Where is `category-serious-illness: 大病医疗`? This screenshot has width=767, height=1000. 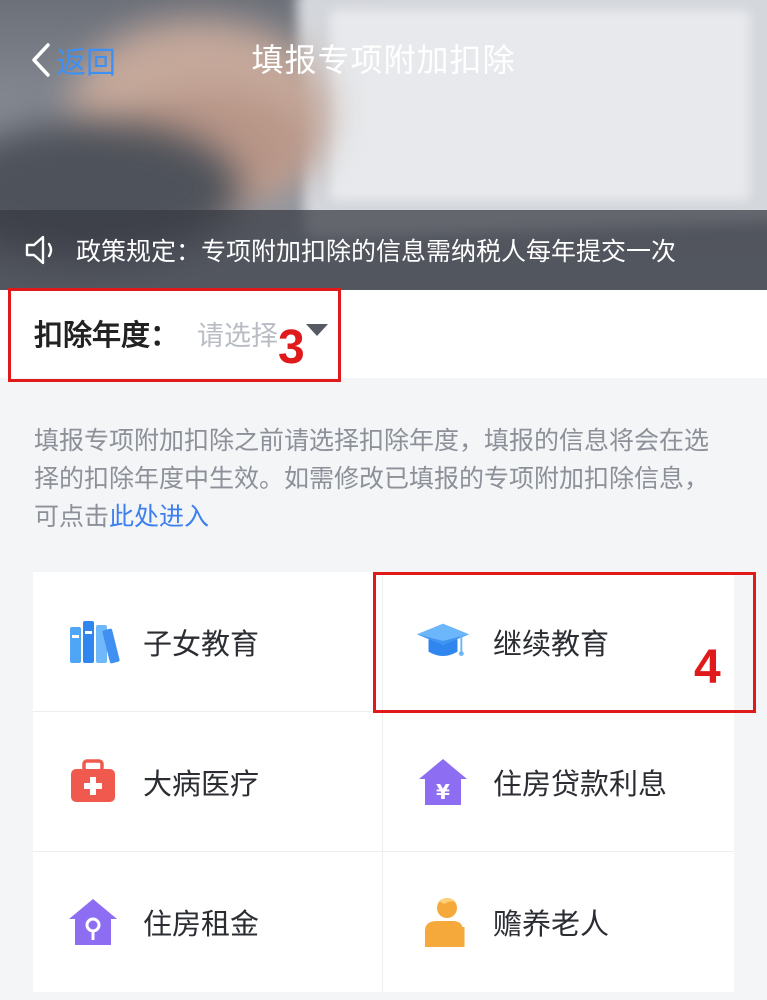 category-serious-illness: 大病医疗 is located at coordinates (208, 782).